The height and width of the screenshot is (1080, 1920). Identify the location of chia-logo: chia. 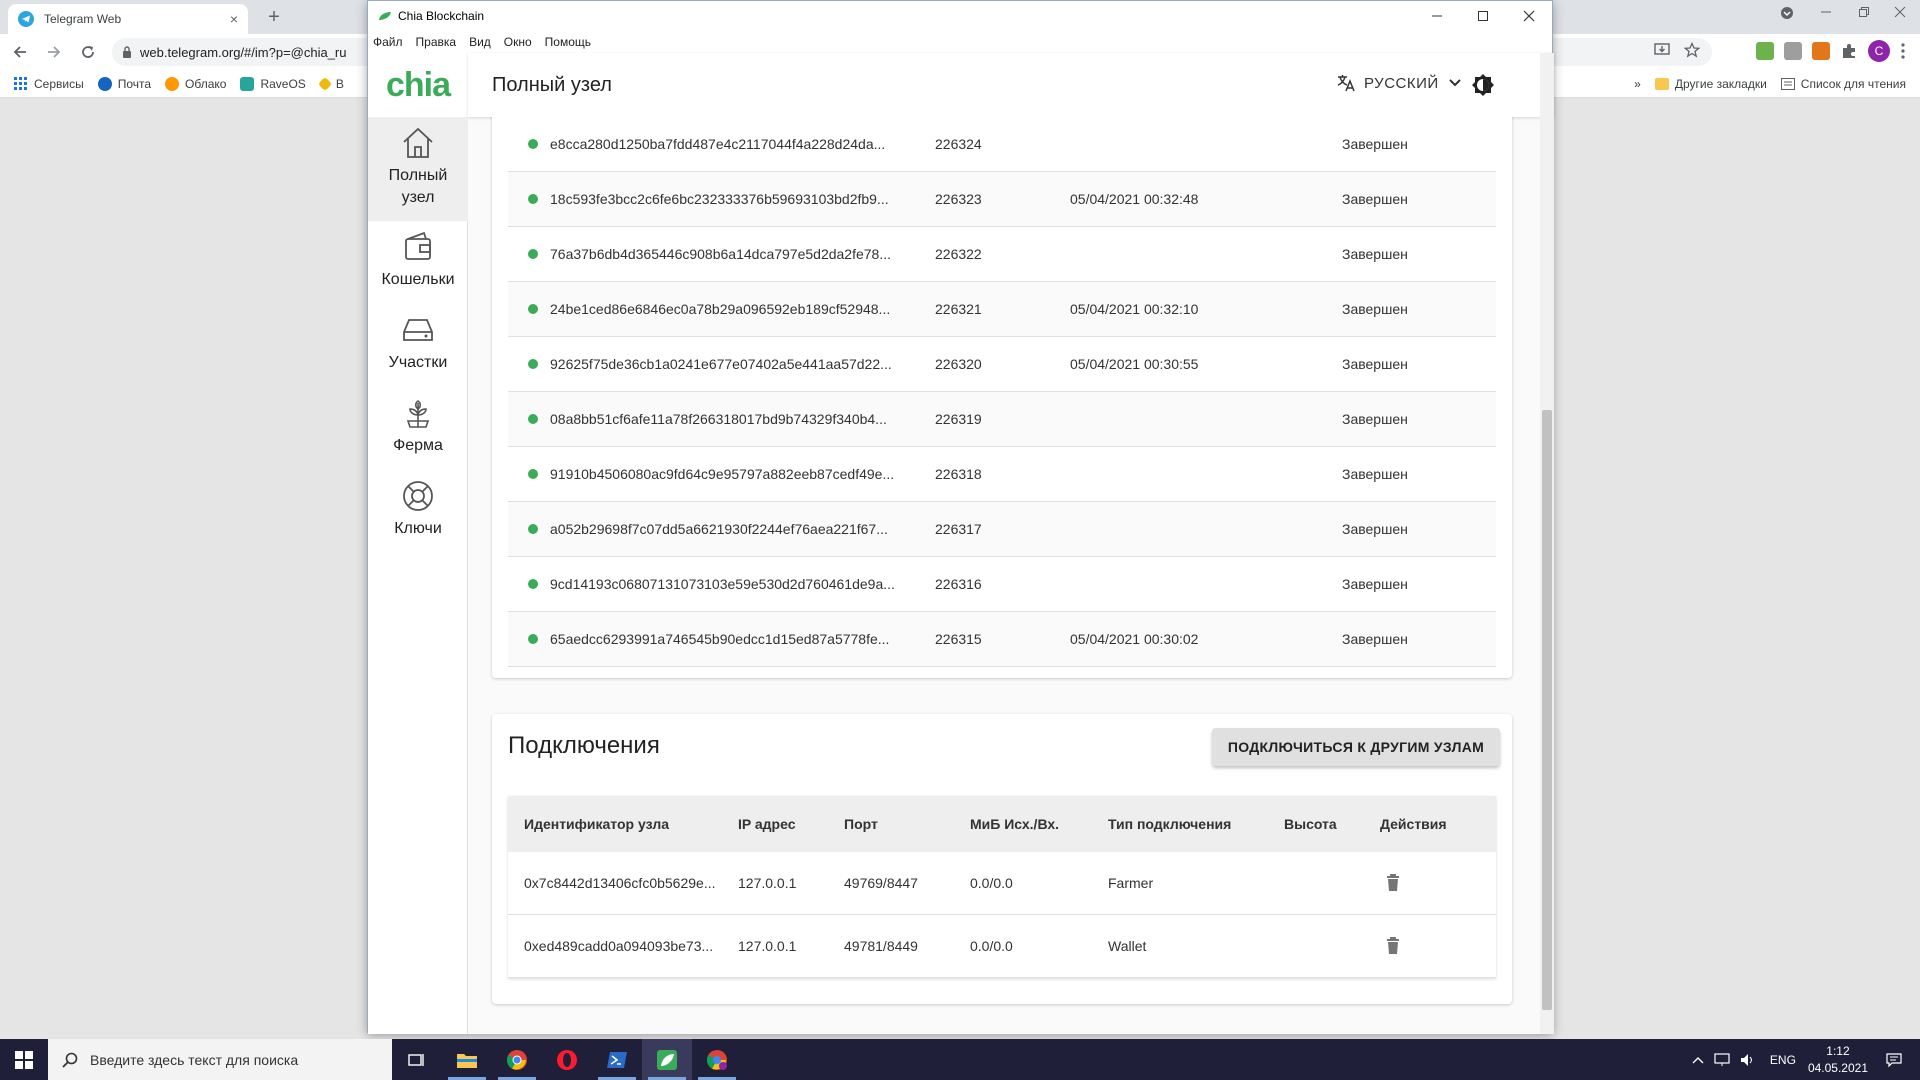
(418, 85).